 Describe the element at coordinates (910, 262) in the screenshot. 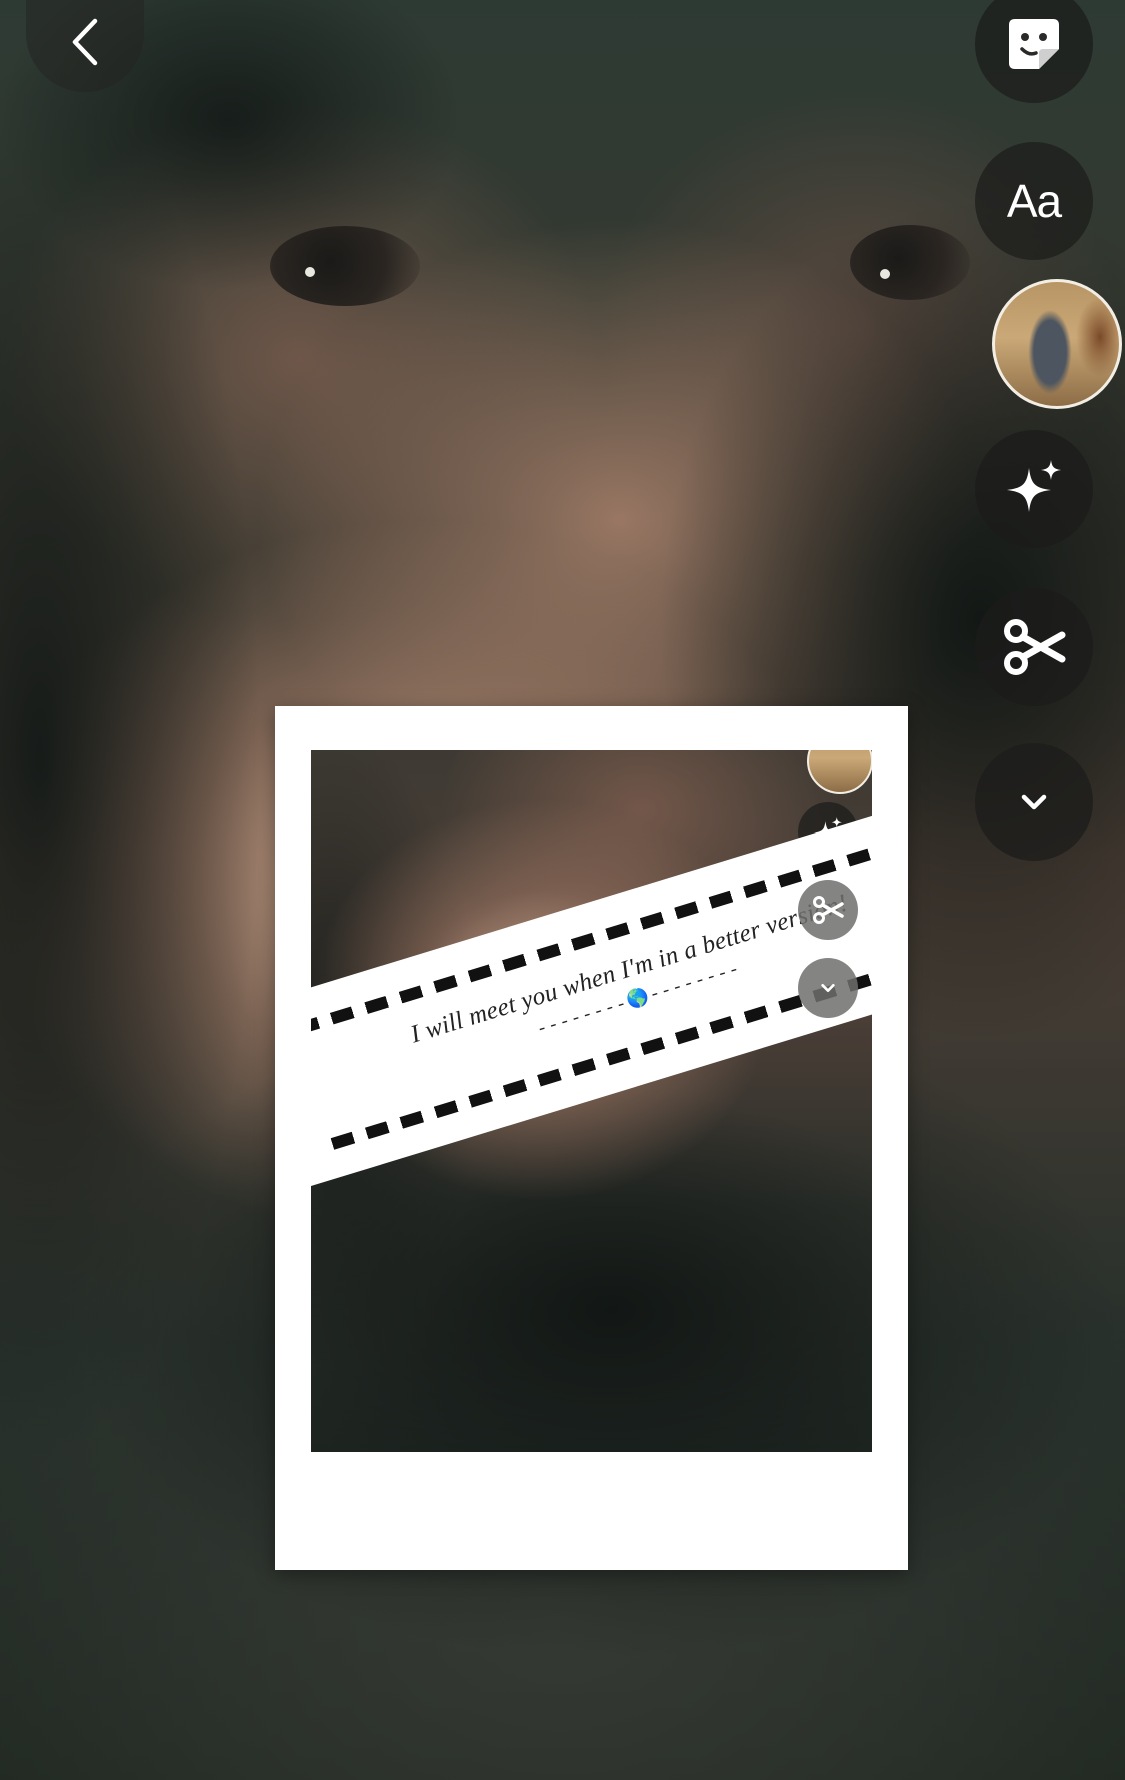

I see `background-photo-eye-right` at that location.